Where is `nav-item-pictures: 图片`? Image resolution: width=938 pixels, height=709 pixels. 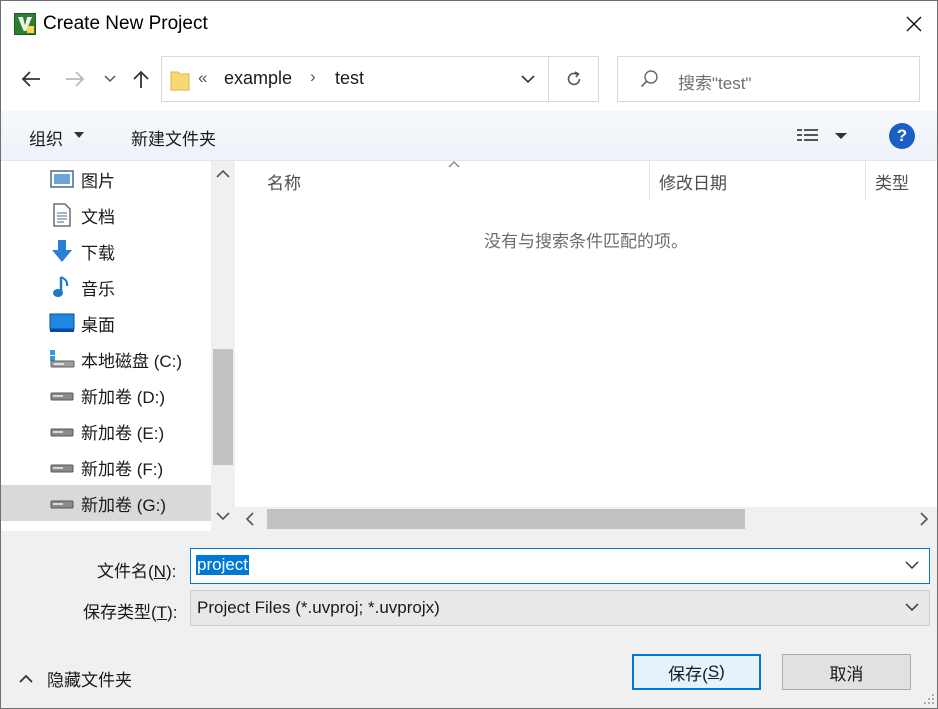
nav-item-pictures: 图片 is located at coordinates (106, 179).